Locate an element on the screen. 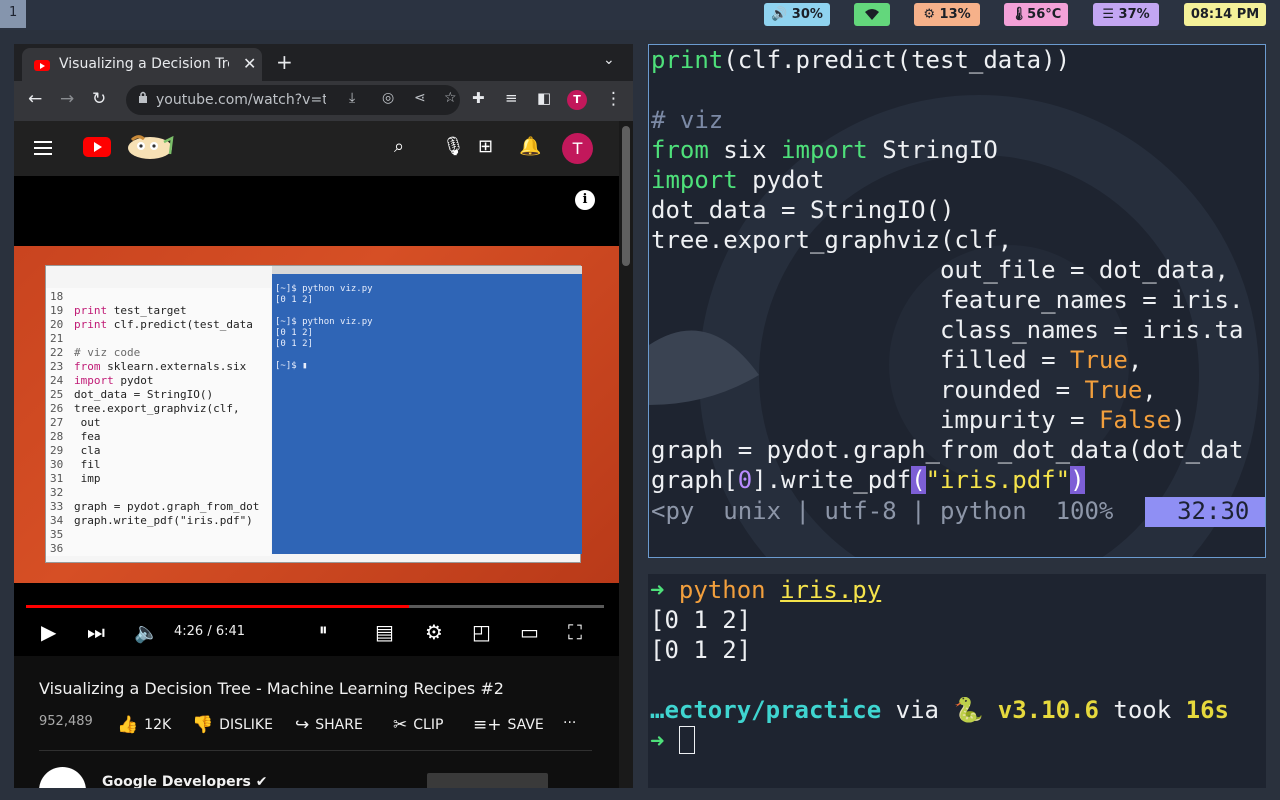 This screenshot has width=1280, height=800. slide-code-line: 19 print test_target is located at coordinates (118, 310).